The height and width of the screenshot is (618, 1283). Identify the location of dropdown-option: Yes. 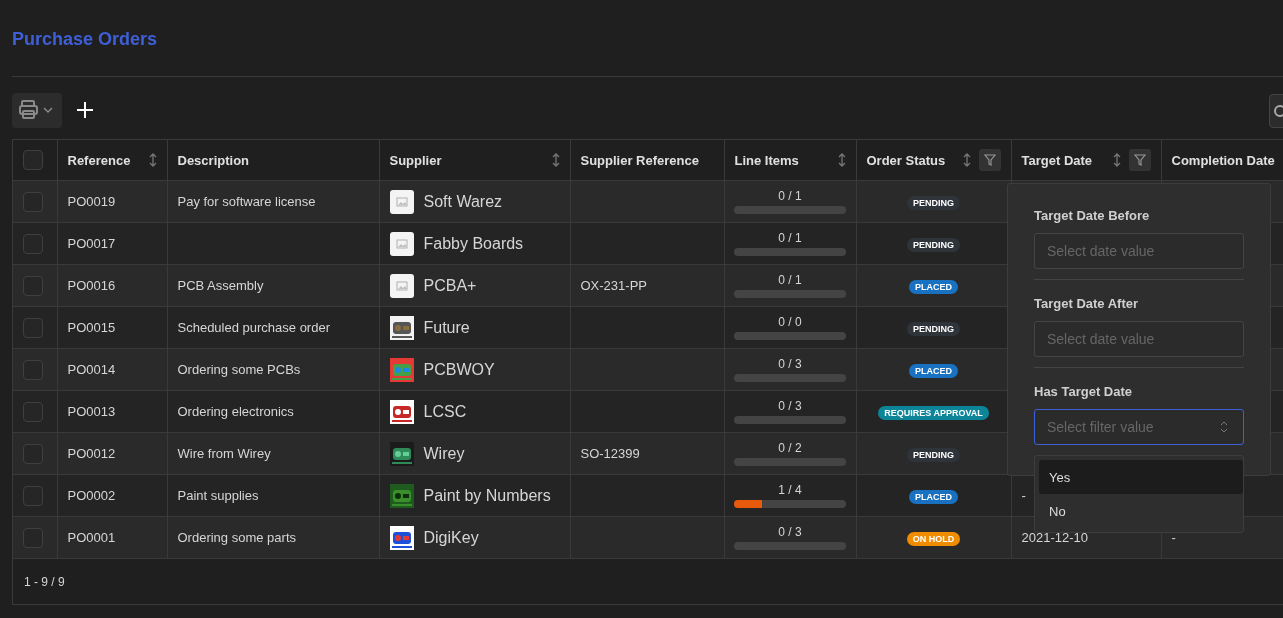
(1141, 477).